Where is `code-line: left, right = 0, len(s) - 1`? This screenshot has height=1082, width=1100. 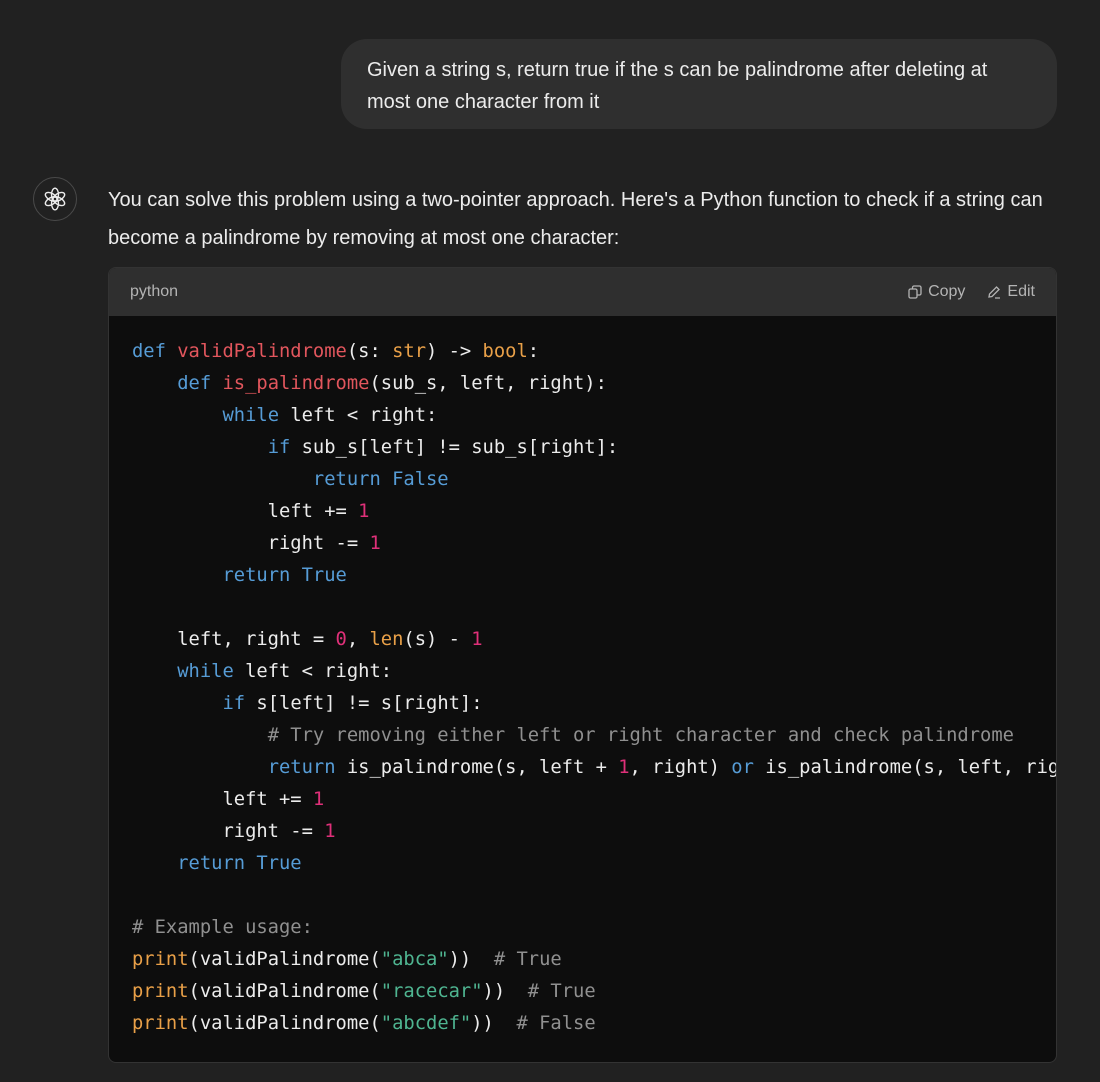 code-line: left, right = 0, len(s) - 1 is located at coordinates (594, 640).